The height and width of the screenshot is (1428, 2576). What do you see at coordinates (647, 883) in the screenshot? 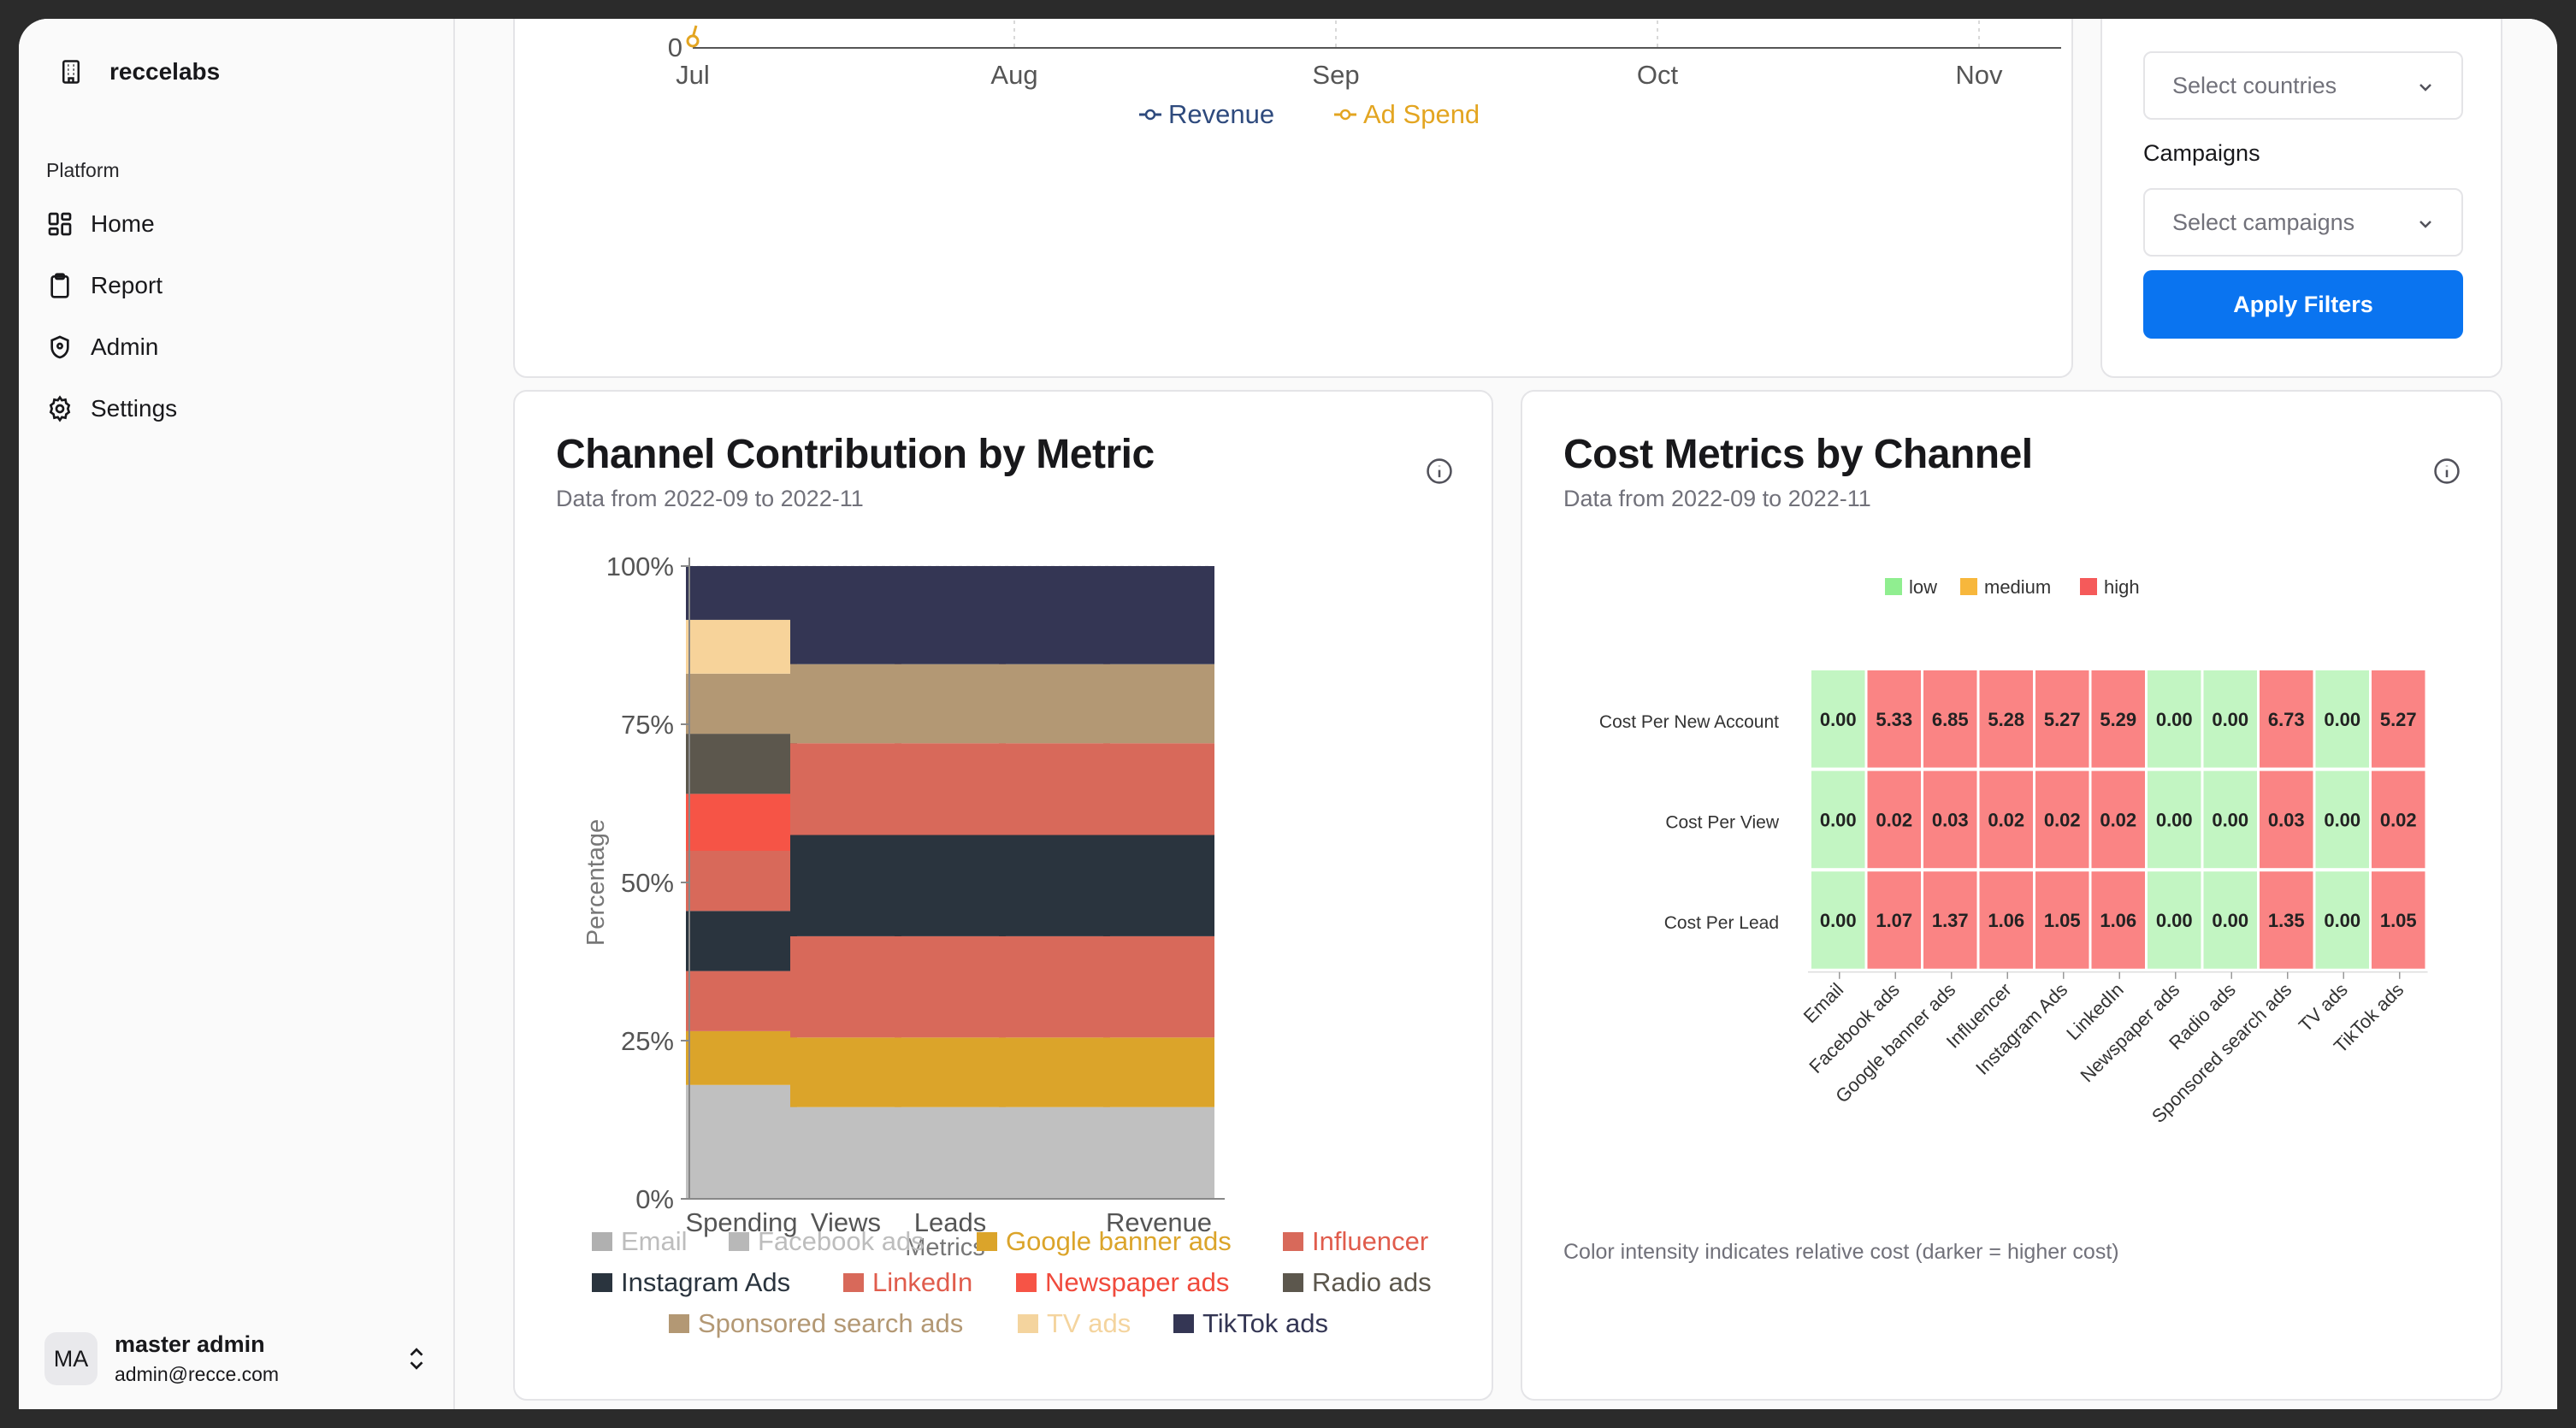
I see `y-tick-label: 50%` at bounding box center [647, 883].